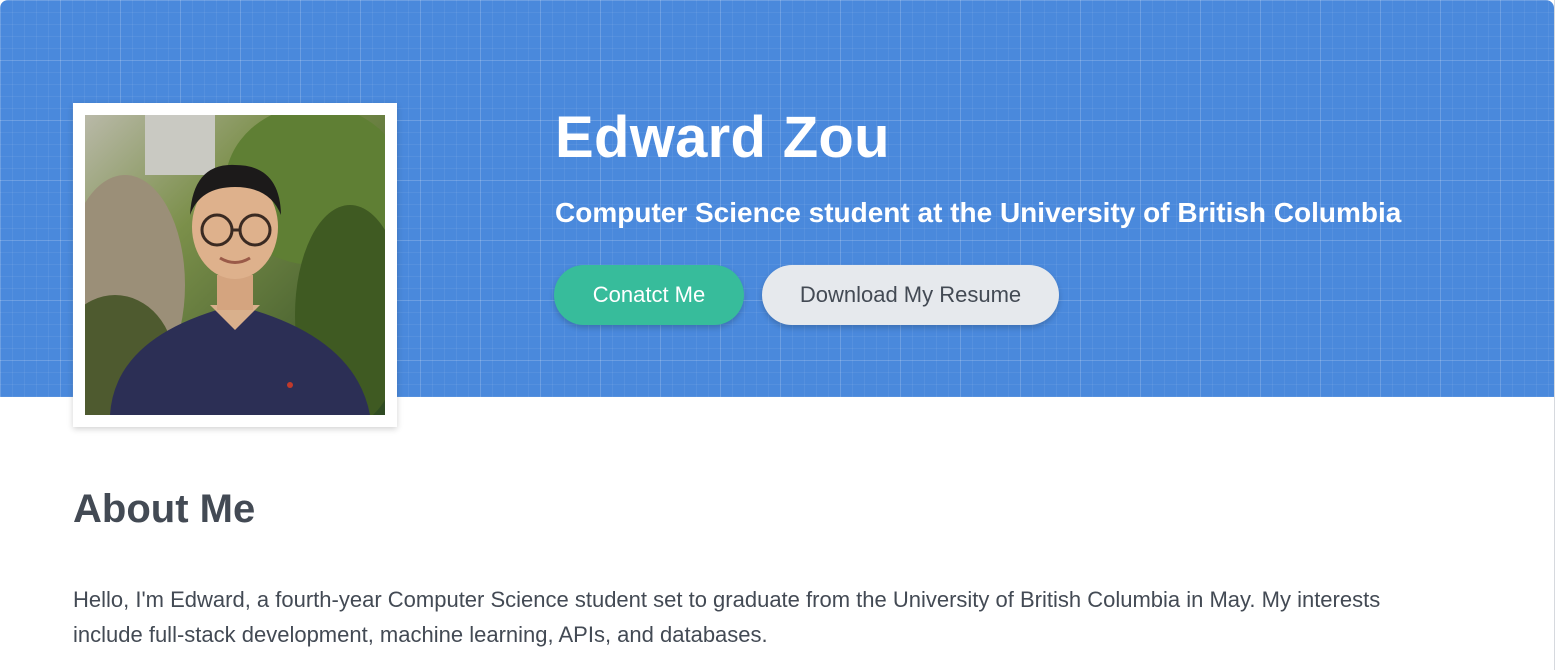 The width and height of the screenshot is (1555, 670). I want to click on download-resume-button: Download My Resume, so click(910, 295).